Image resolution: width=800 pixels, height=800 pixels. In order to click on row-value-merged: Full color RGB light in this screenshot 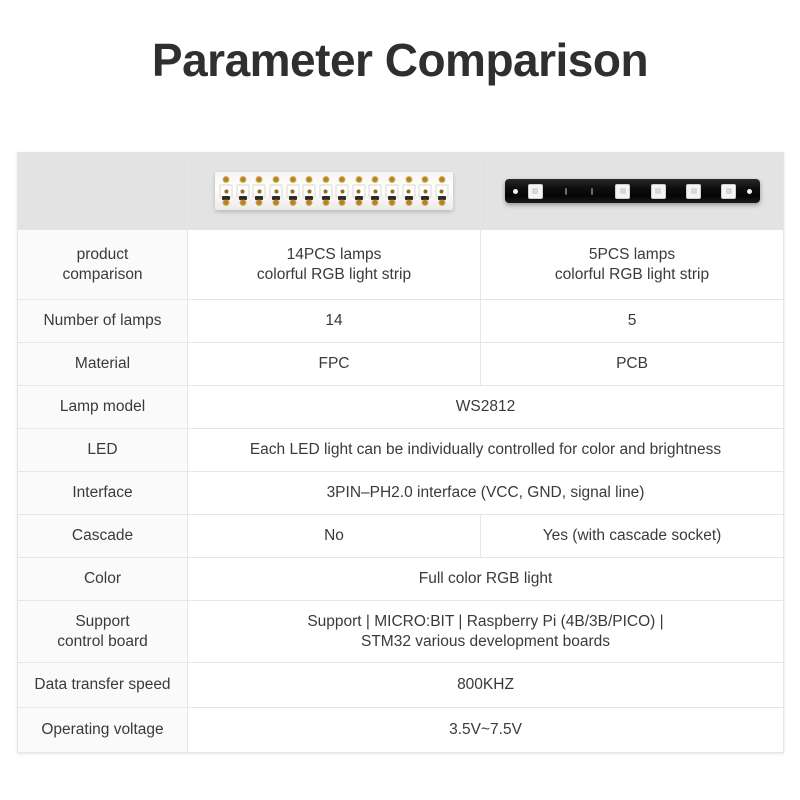, I will do `click(485, 579)`.